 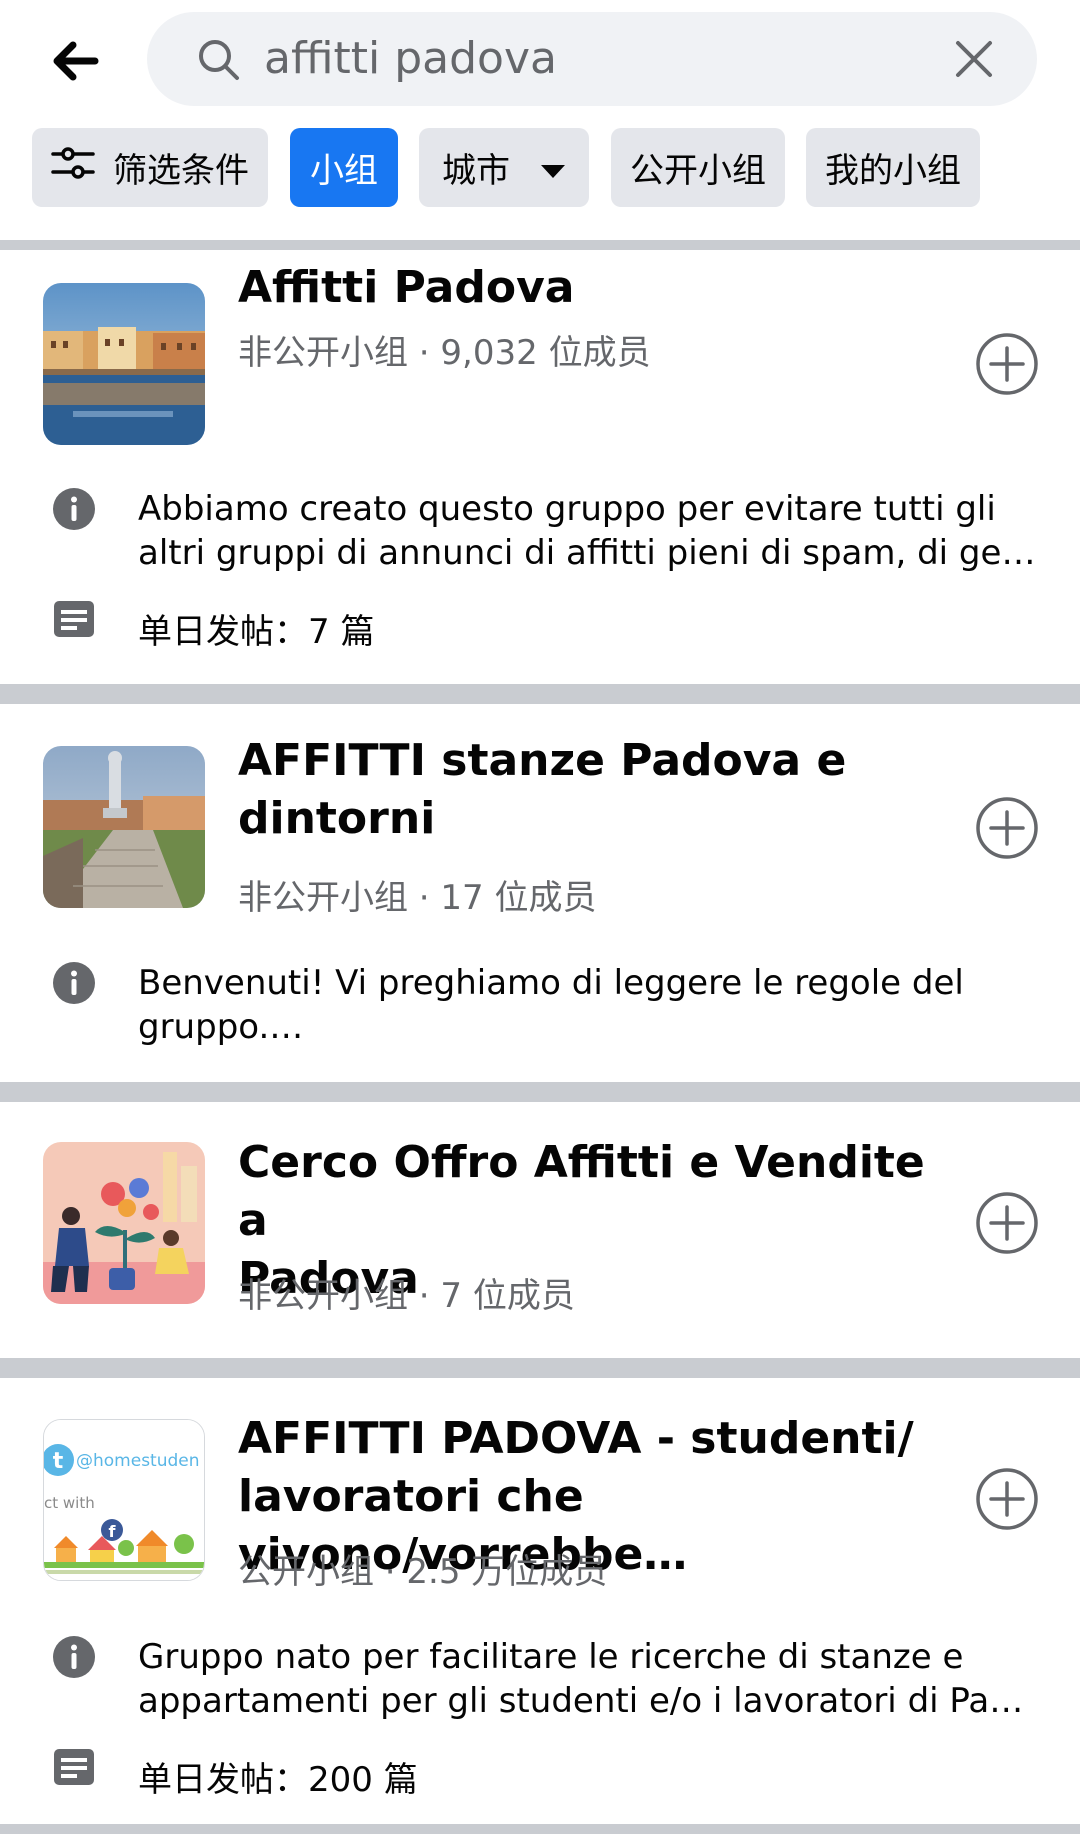 I want to click on group-cover-image: t @homestuden ct with f, so click(x=124, y=1500).